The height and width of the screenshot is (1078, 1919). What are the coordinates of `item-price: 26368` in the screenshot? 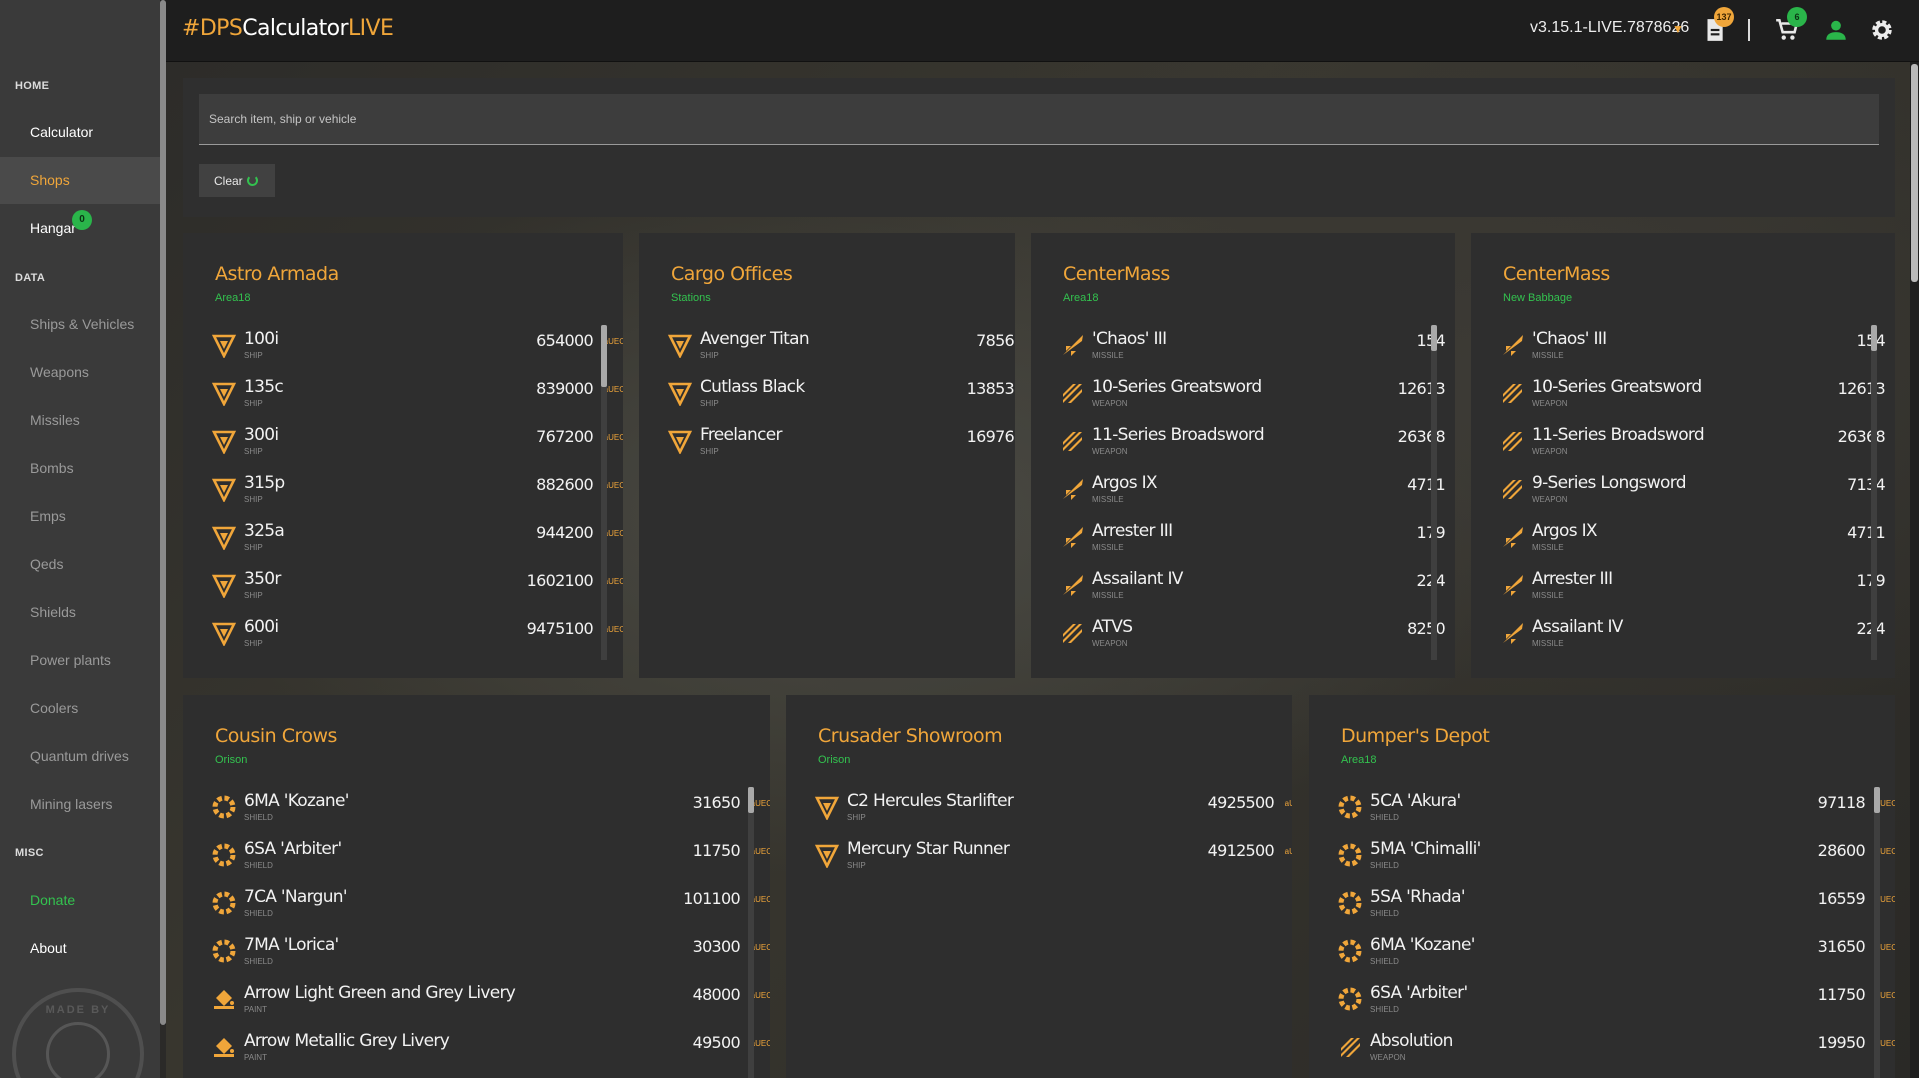 It's located at (1421, 436).